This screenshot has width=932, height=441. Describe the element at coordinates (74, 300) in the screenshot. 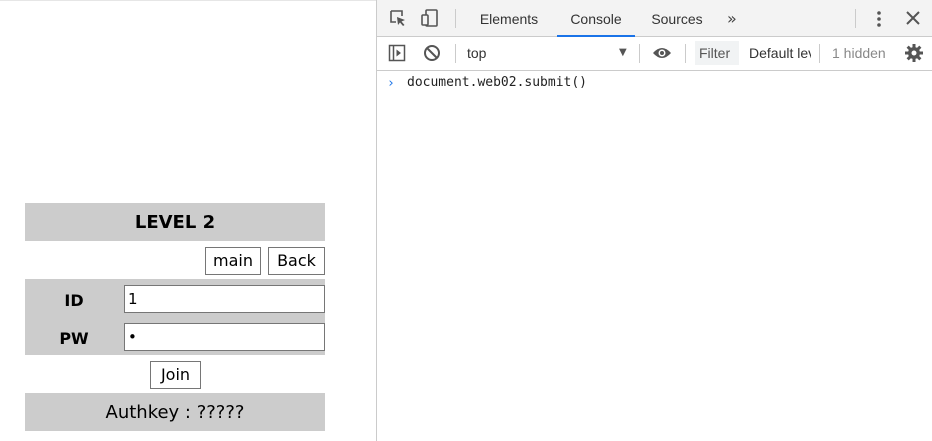

I see `id-label: ID` at that location.